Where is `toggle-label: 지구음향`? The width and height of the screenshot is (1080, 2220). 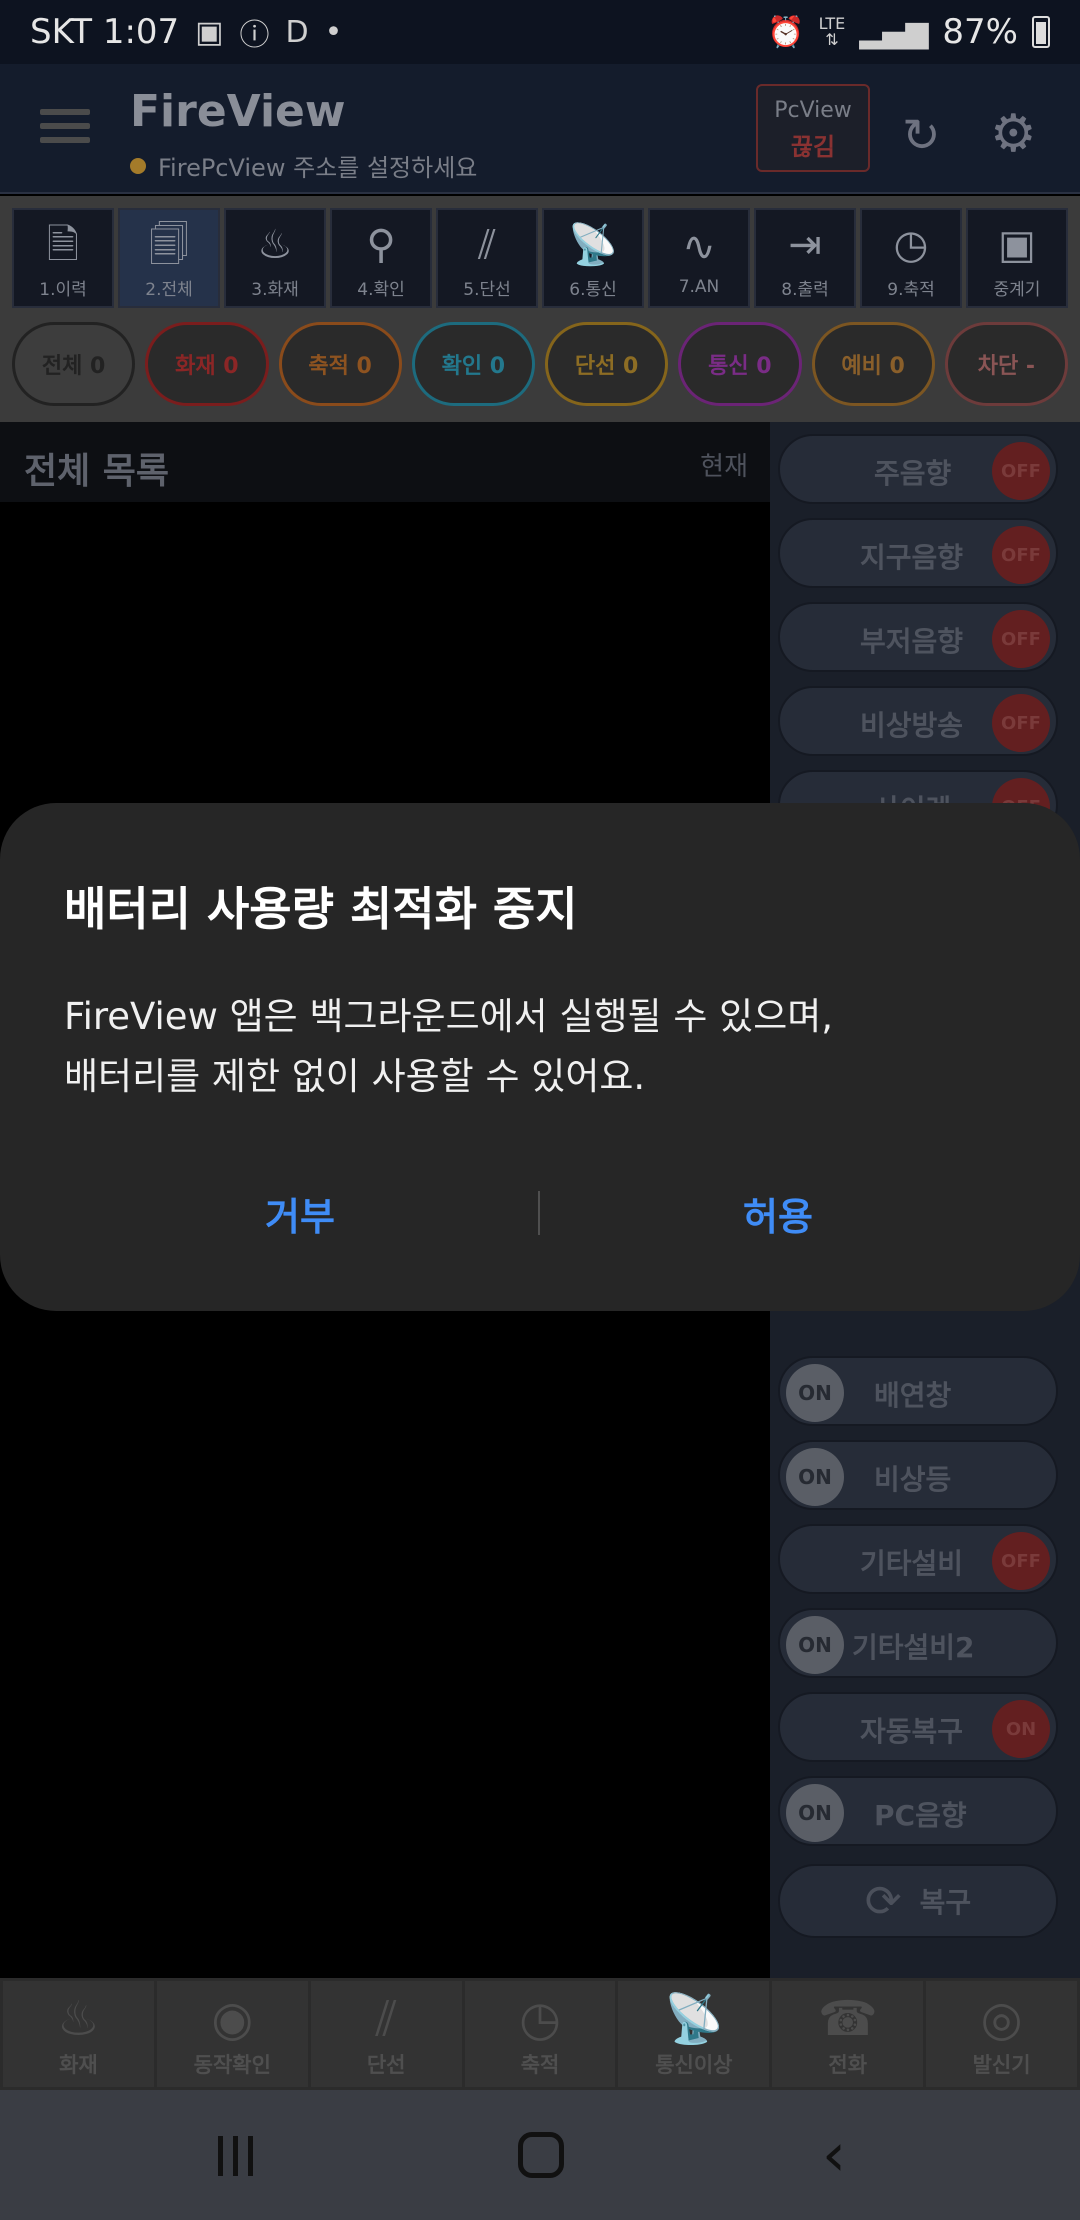
toggle-label: 지구음향 is located at coordinates (912, 557).